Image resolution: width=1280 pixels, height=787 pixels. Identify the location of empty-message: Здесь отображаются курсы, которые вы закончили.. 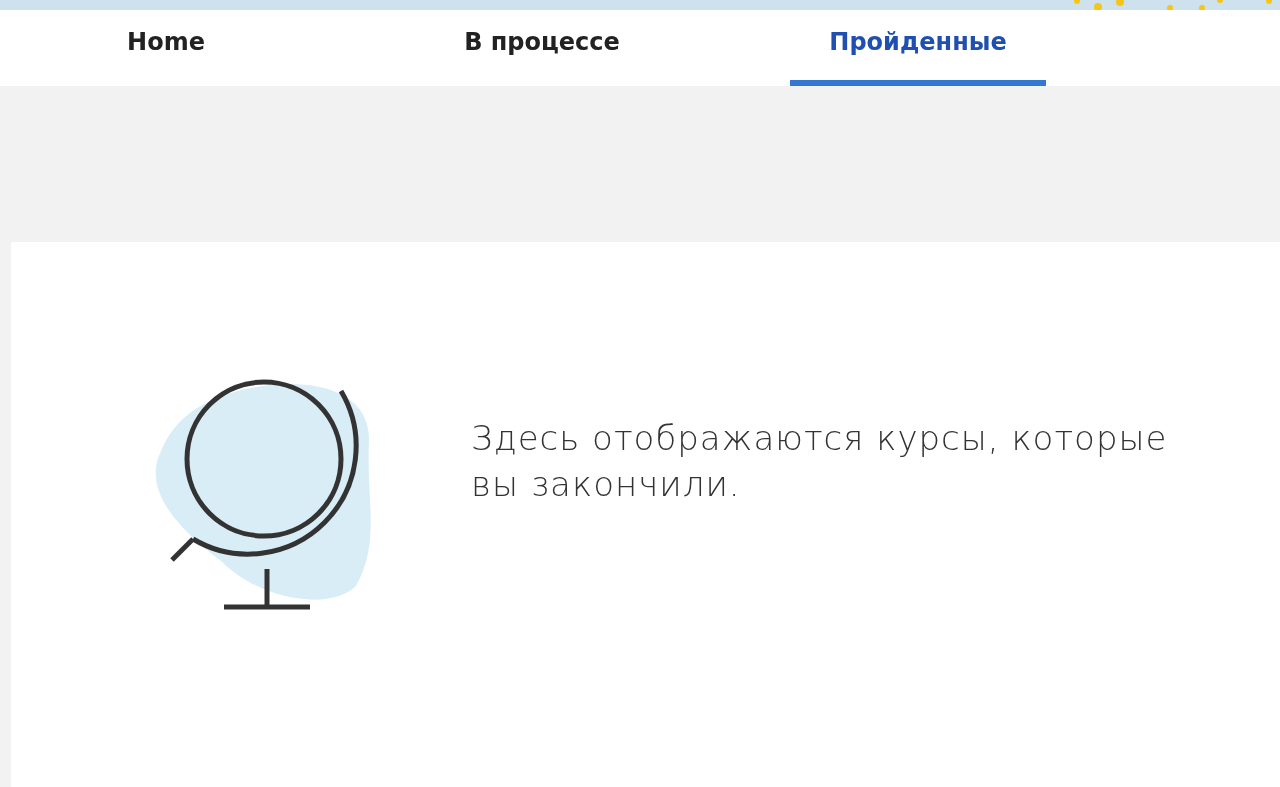
(820, 461).